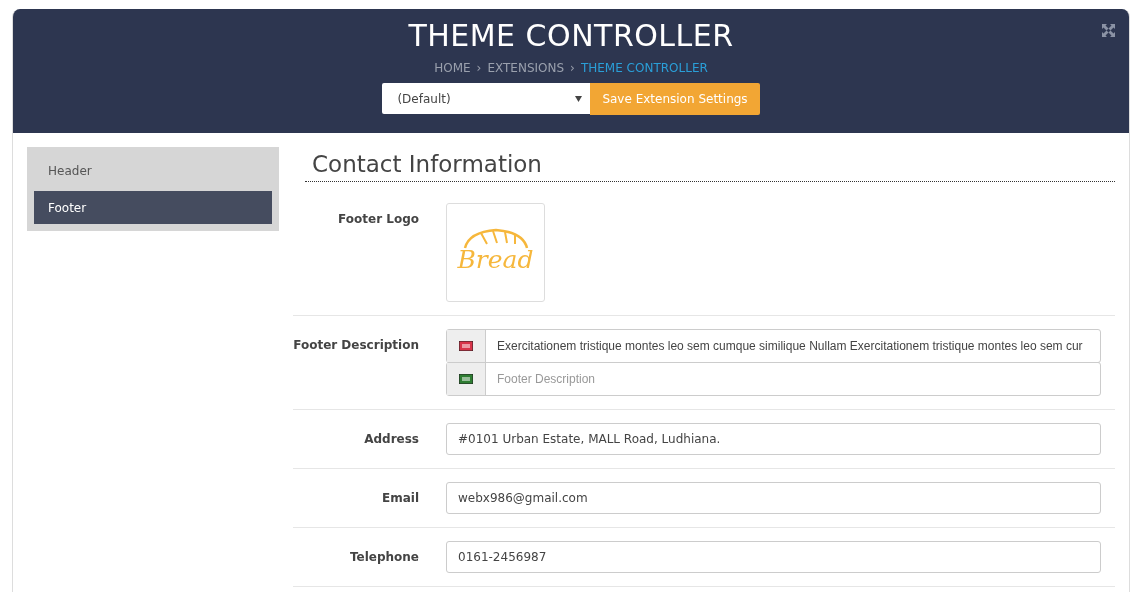 The image size is (1136, 592). What do you see at coordinates (495, 259) in the screenshot?
I see `logo-text: Bread` at bounding box center [495, 259].